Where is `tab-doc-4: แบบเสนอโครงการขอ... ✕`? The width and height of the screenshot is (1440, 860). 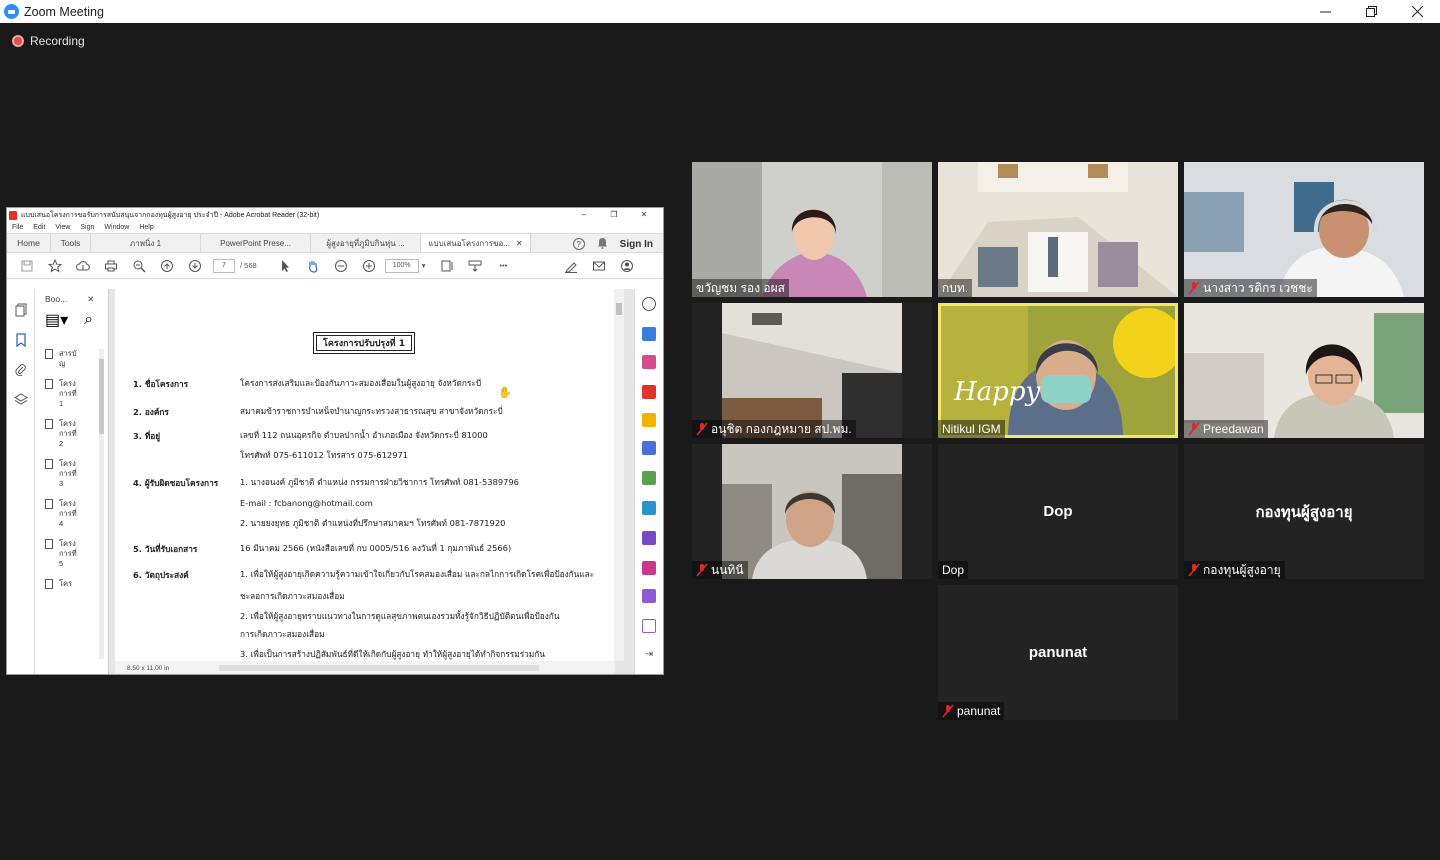
tab-doc-4: แบบเสนอโครงการขอ... ✕ is located at coordinates (476, 243).